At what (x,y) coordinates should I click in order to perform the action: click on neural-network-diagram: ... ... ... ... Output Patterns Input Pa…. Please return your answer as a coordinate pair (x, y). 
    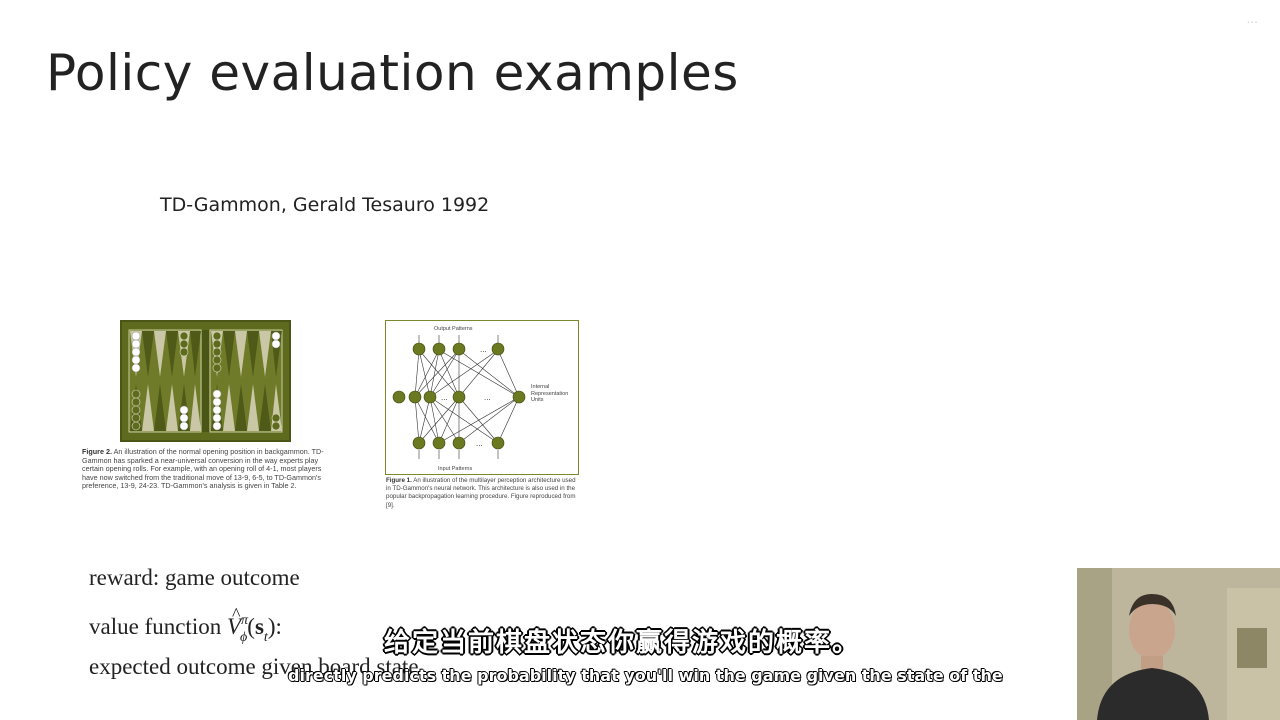
    Looking at the image, I should click on (482, 397).